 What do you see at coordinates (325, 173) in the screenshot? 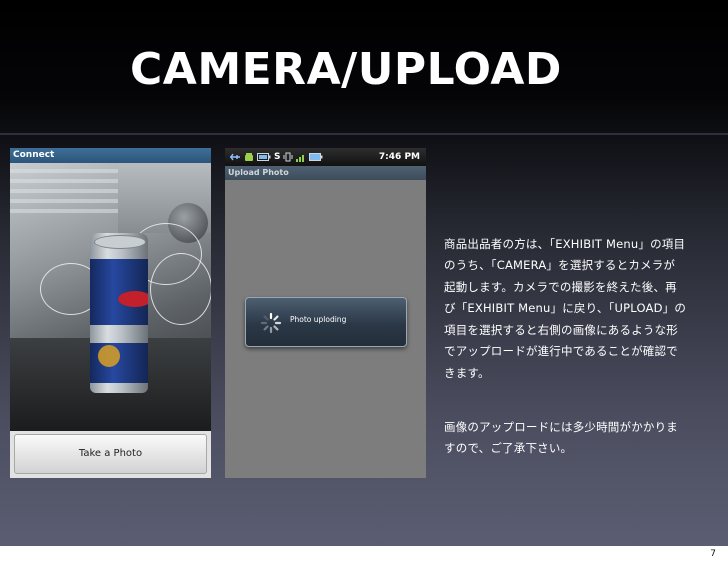
I see `upload-title-bar: Upload Photo` at bounding box center [325, 173].